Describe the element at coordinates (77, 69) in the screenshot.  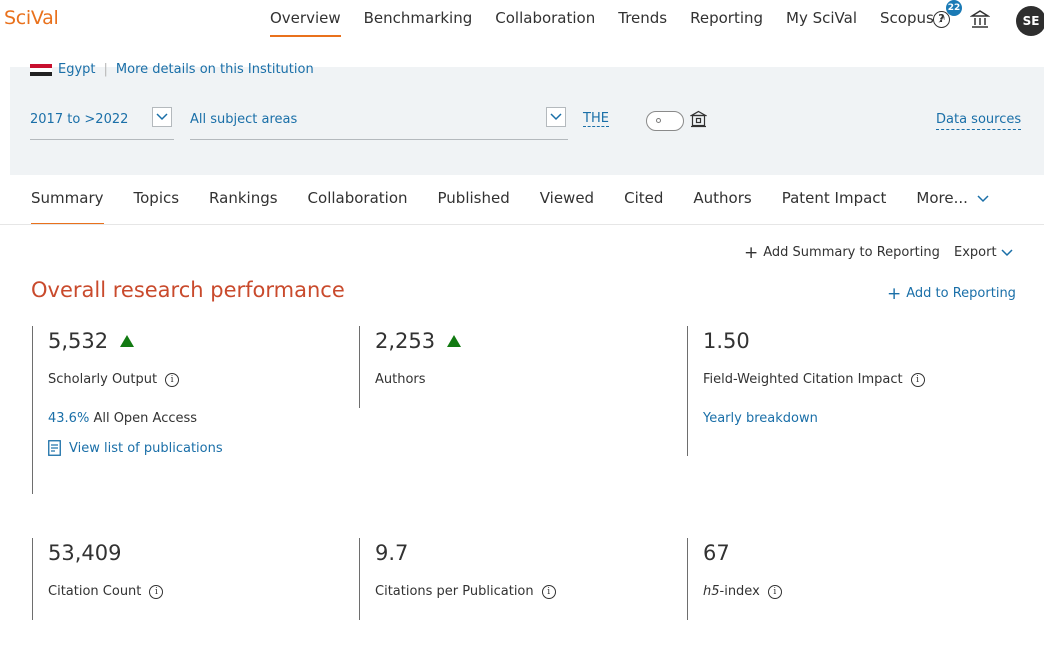
I see `country-name: Egypt` at that location.